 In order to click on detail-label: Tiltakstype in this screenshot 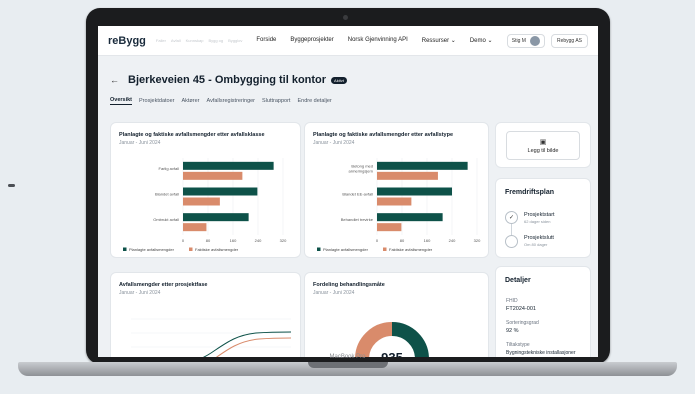, I will do `click(518, 345)`.